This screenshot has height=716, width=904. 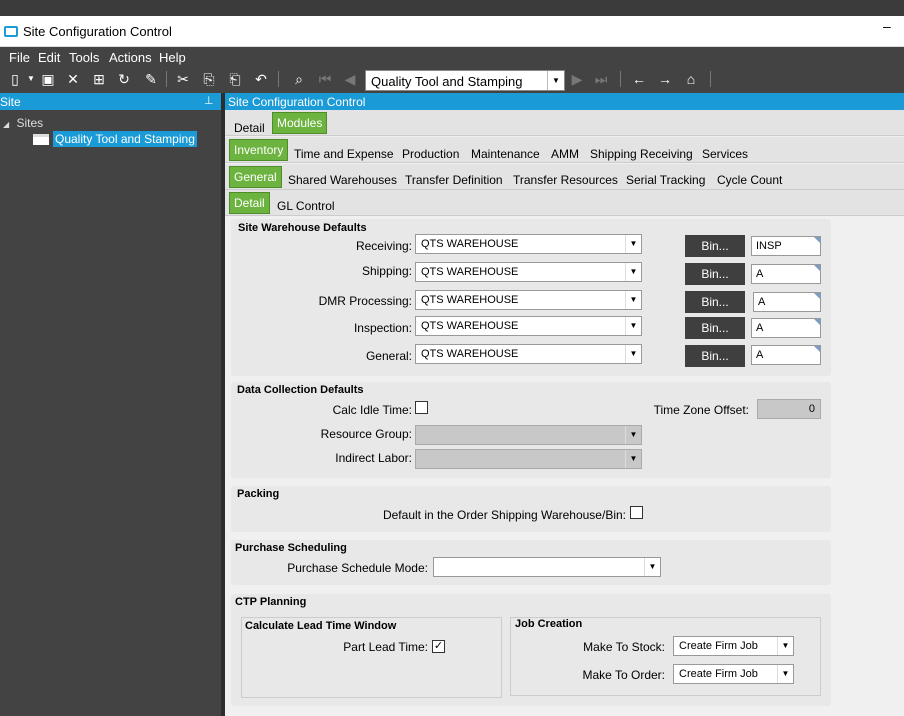 I want to click on general-bin-field: A, so click(x=786, y=355).